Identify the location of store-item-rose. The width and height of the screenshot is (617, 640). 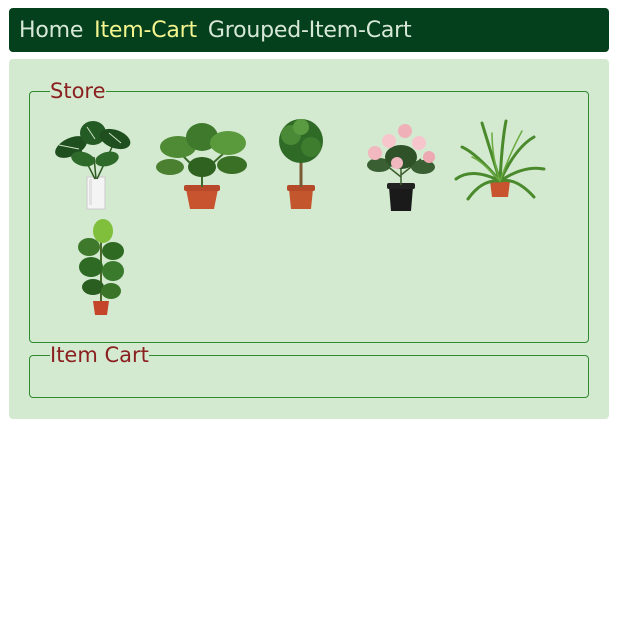
(401, 167).